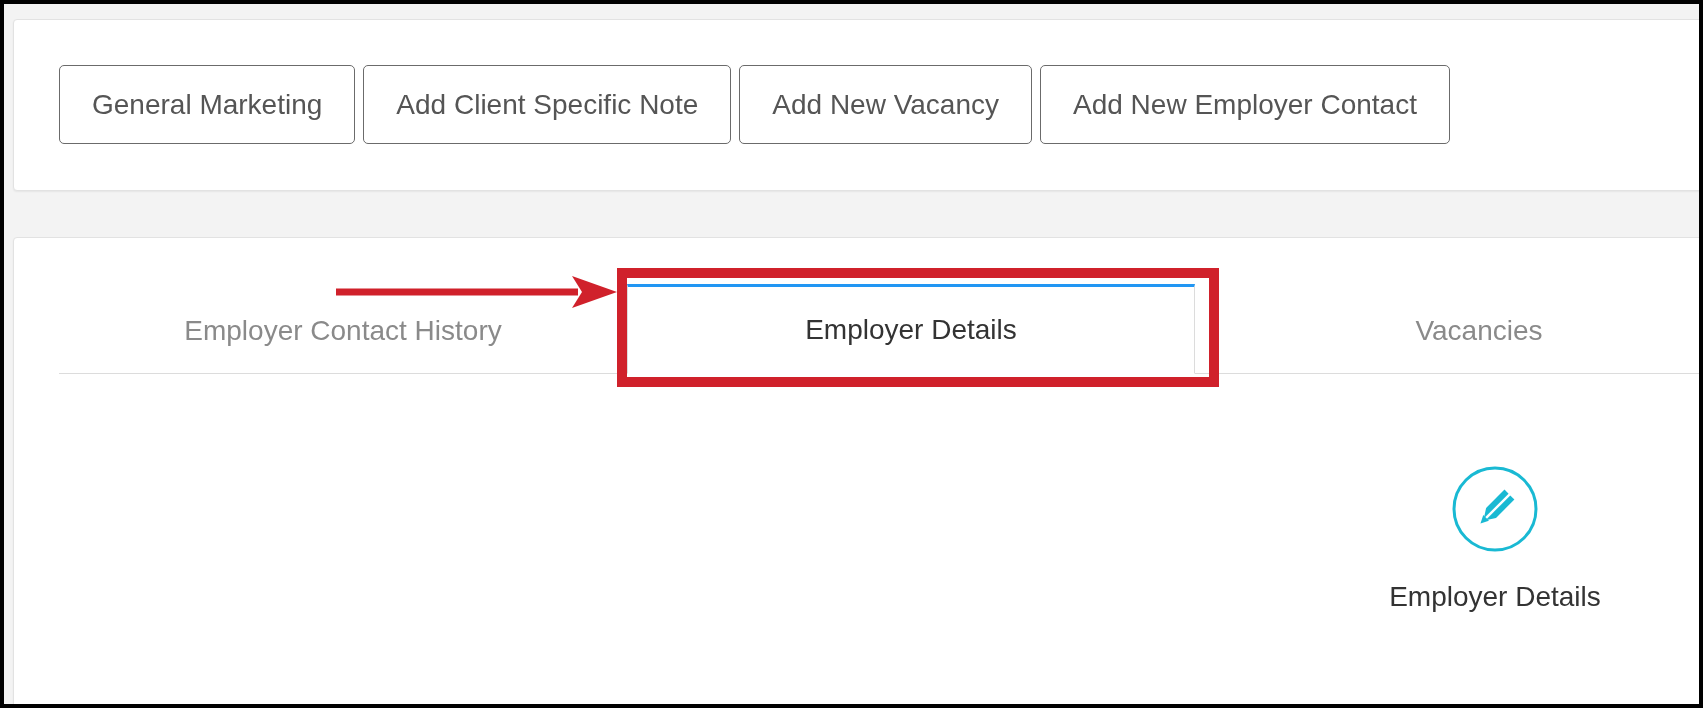 Image resolution: width=1703 pixels, height=708 pixels. What do you see at coordinates (547, 104) in the screenshot?
I see `toolbar-button: Add Client Specific Note` at bounding box center [547, 104].